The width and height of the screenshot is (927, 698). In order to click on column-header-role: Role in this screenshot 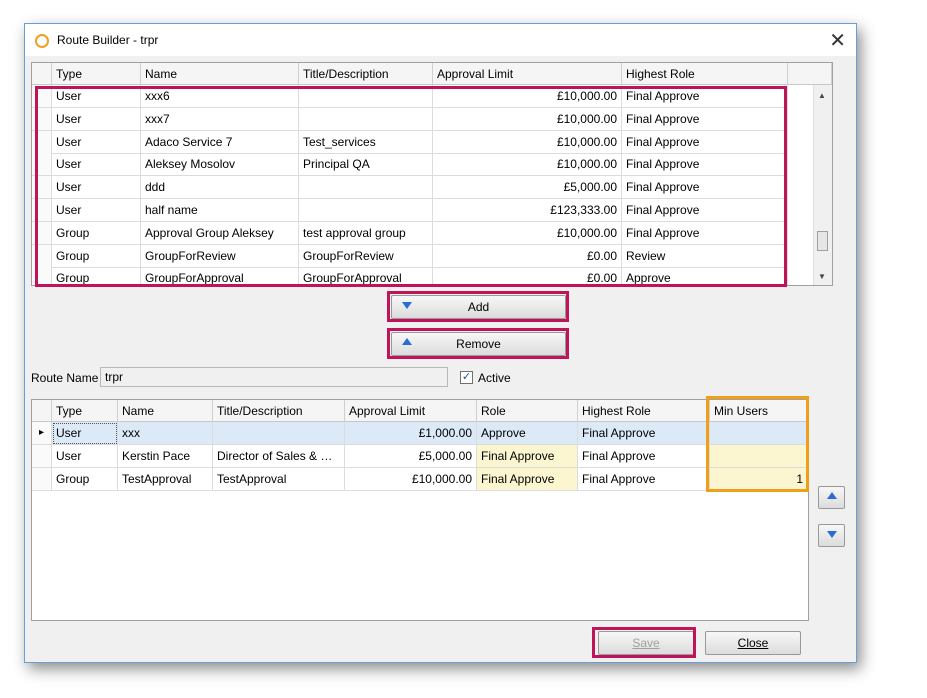, I will do `click(527, 411)`.